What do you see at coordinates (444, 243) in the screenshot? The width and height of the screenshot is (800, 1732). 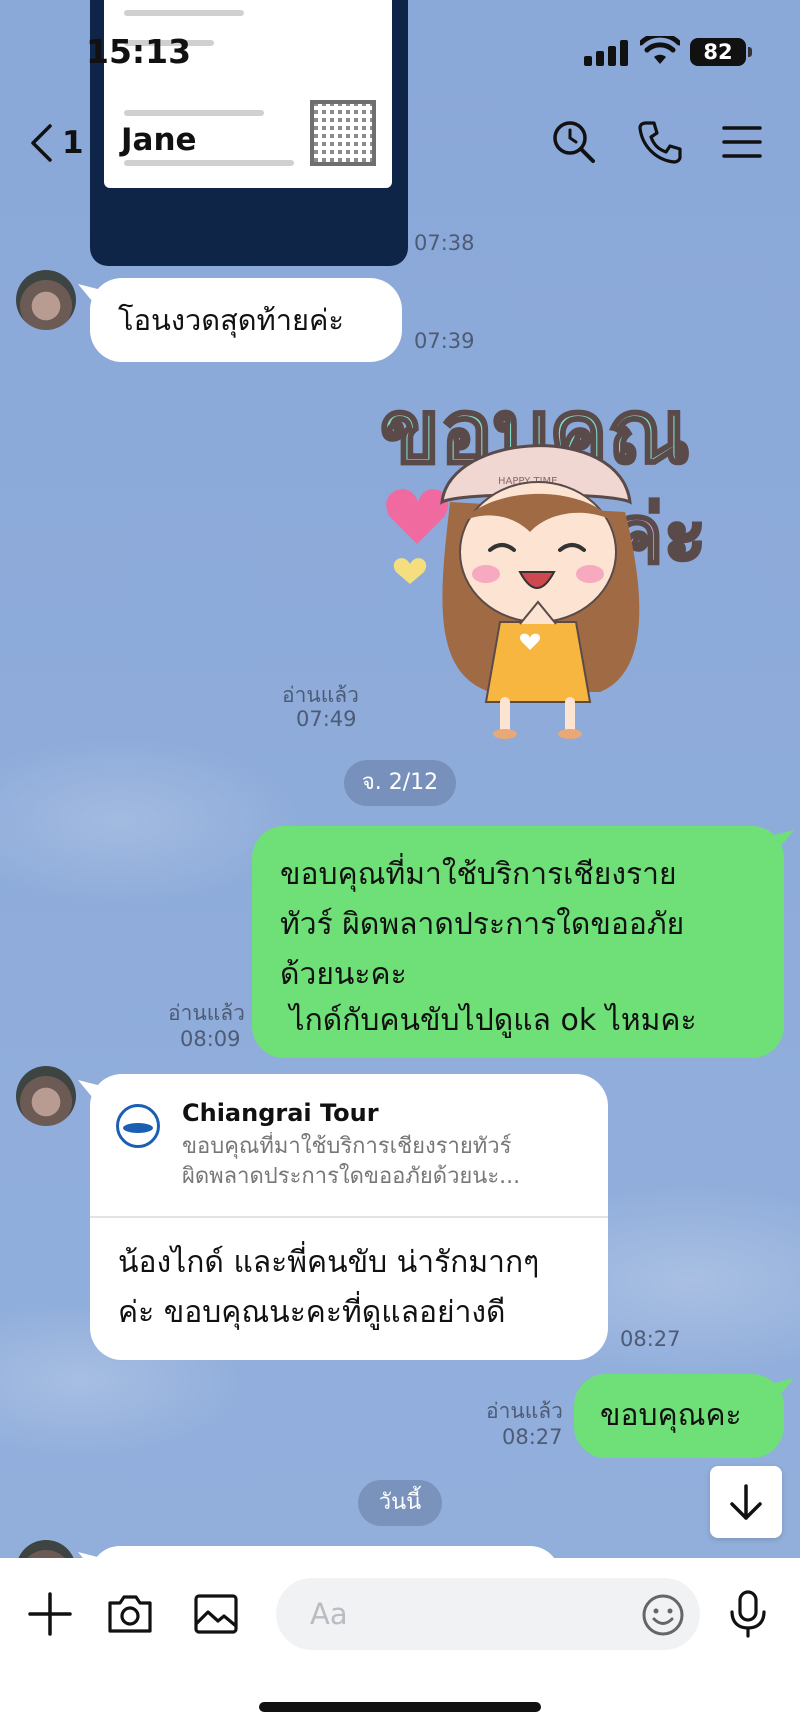 I see `message-time: 07:38` at bounding box center [444, 243].